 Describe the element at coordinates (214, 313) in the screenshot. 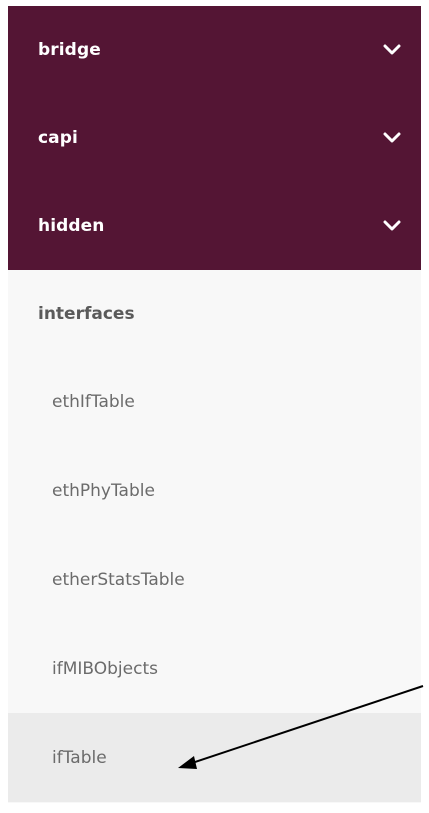

I see `section-header-interfaces: interfaces` at that location.